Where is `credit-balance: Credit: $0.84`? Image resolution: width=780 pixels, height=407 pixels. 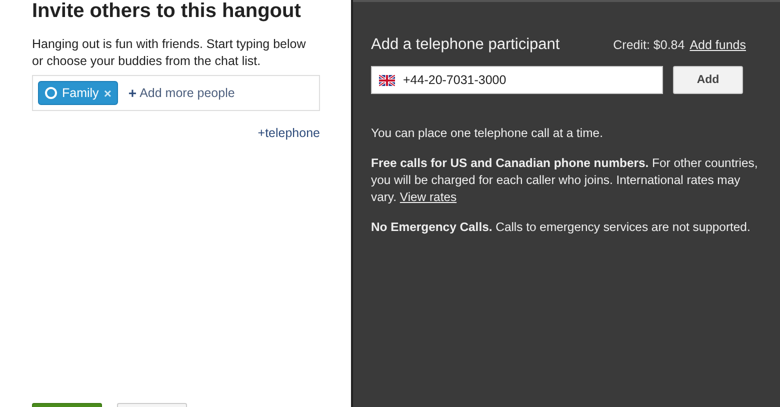 credit-balance: Credit: $0.84 is located at coordinates (649, 45).